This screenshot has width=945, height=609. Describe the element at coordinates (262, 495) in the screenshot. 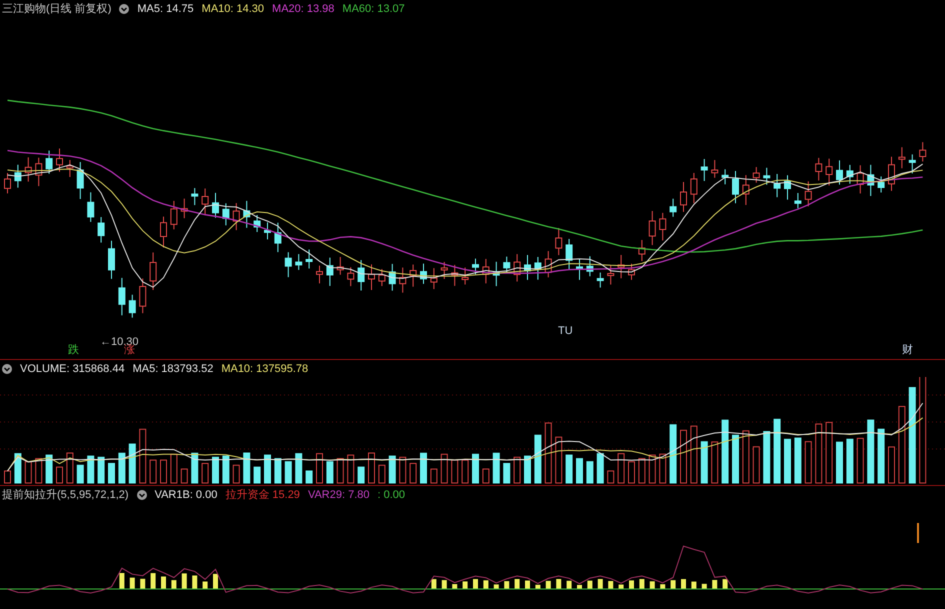

I see `indicator-value: 拉升资金 15.29` at that location.